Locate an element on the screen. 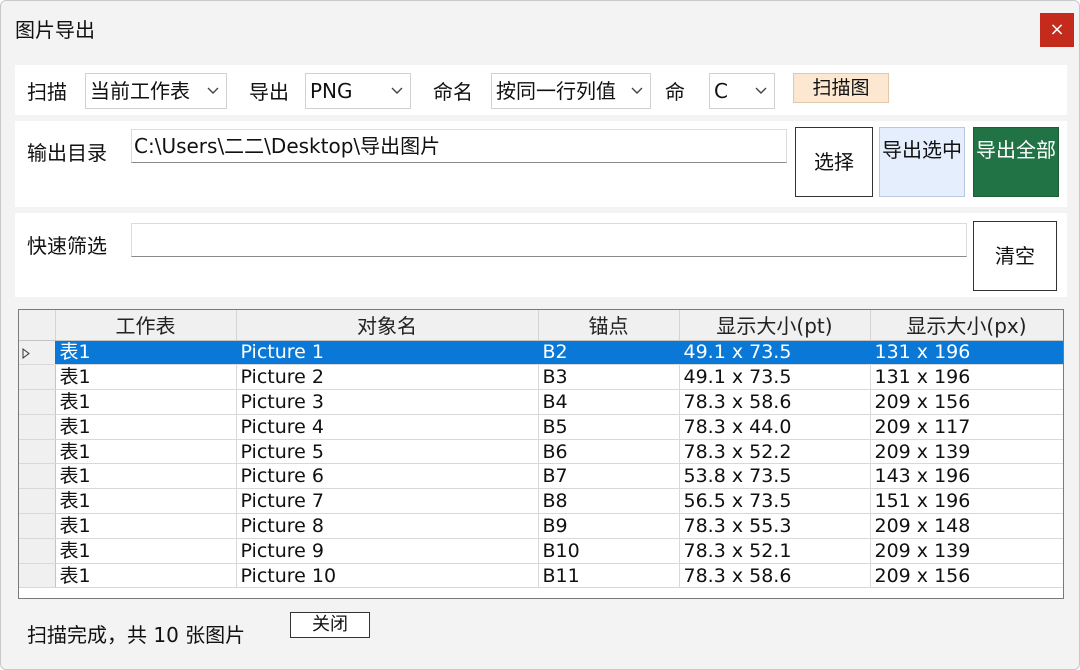 The image size is (1080, 670). naming-rule-select: 按同一行列值 is located at coordinates (571, 91).